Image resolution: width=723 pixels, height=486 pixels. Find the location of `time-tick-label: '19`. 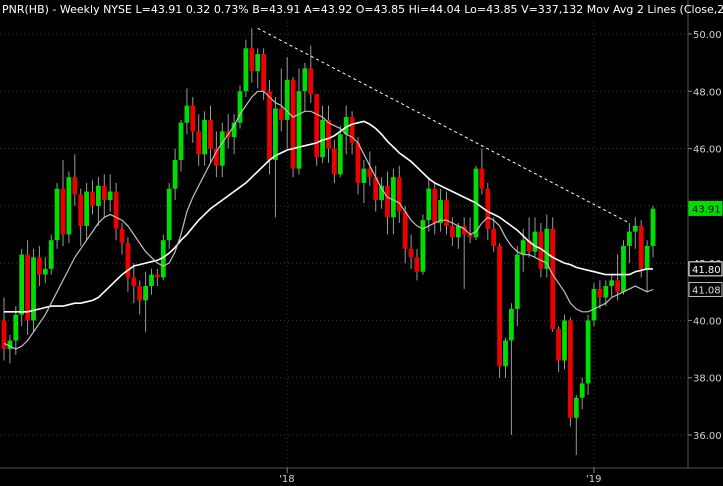

time-tick-label: '19 is located at coordinates (593, 479).